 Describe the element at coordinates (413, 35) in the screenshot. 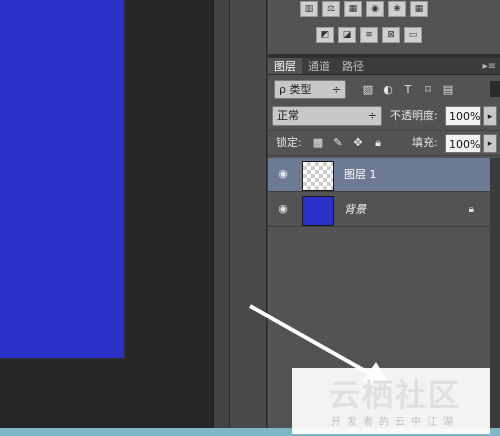

I see `gradient-map-icon: ▭` at that location.